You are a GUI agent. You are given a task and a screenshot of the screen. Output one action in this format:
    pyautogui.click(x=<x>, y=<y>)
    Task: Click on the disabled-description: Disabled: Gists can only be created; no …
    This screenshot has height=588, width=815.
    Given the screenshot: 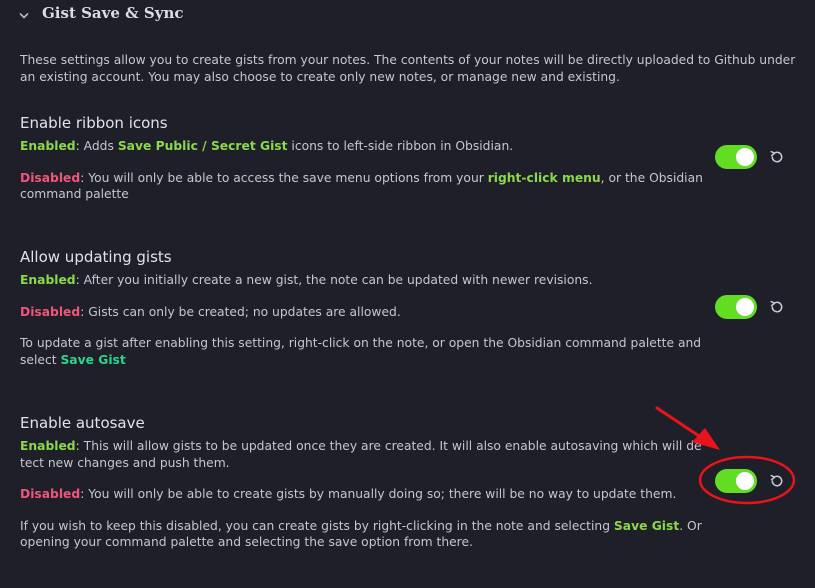 What is the action you would take?
    pyautogui.click(x=362, y=312)
    